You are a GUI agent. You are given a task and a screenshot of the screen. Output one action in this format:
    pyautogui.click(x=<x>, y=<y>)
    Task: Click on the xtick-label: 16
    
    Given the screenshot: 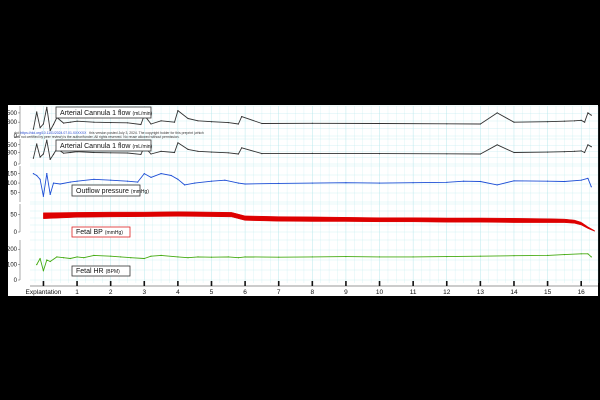 What is the action you would take?
    pyautogui.click(x=582, y=292)
    